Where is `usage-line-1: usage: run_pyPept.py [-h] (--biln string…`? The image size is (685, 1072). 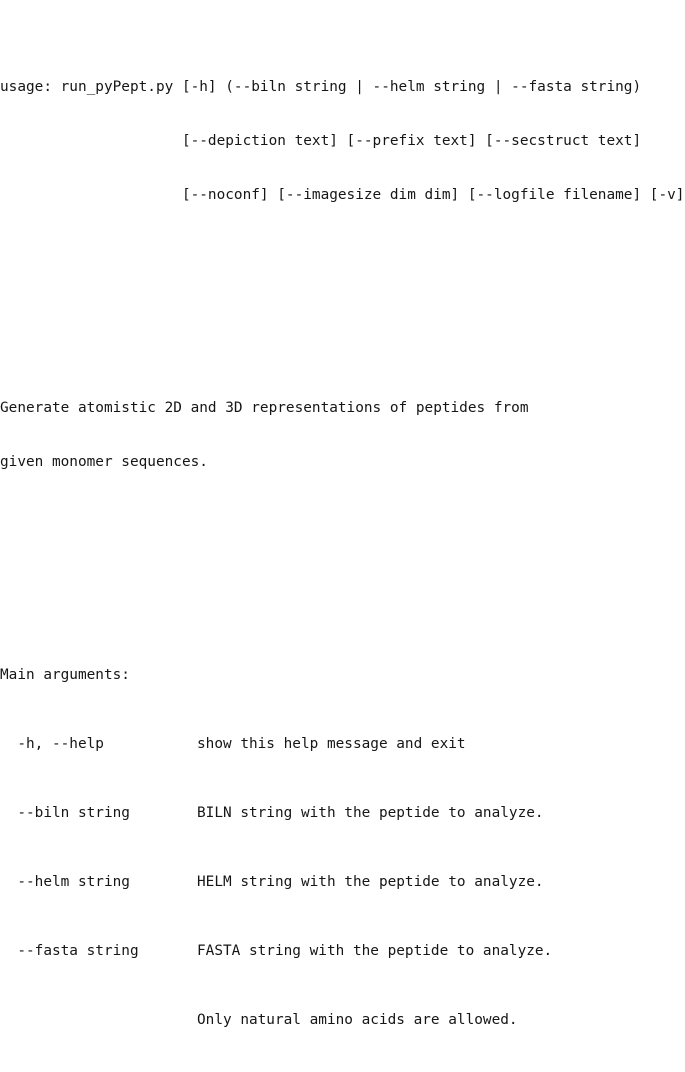 usage-line-1: usage: run_pyPept.py [-h] (--biln string… is located at coordinates (321, 87).